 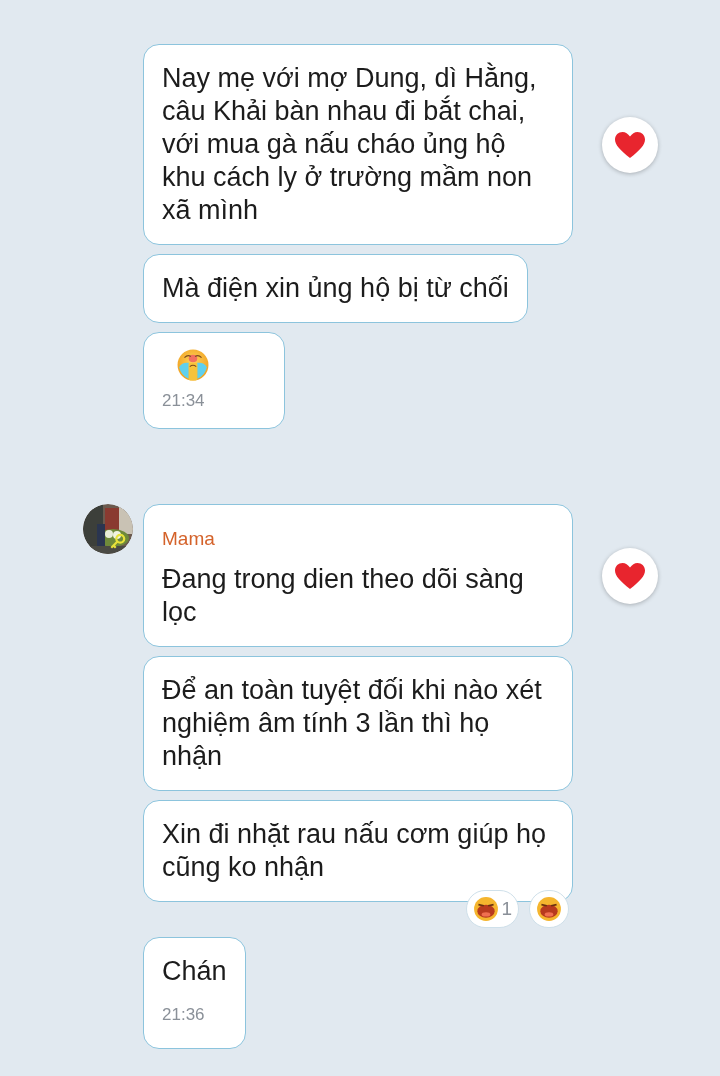 I want to click on message-time: 21:36, so click(x=183, y=1015).